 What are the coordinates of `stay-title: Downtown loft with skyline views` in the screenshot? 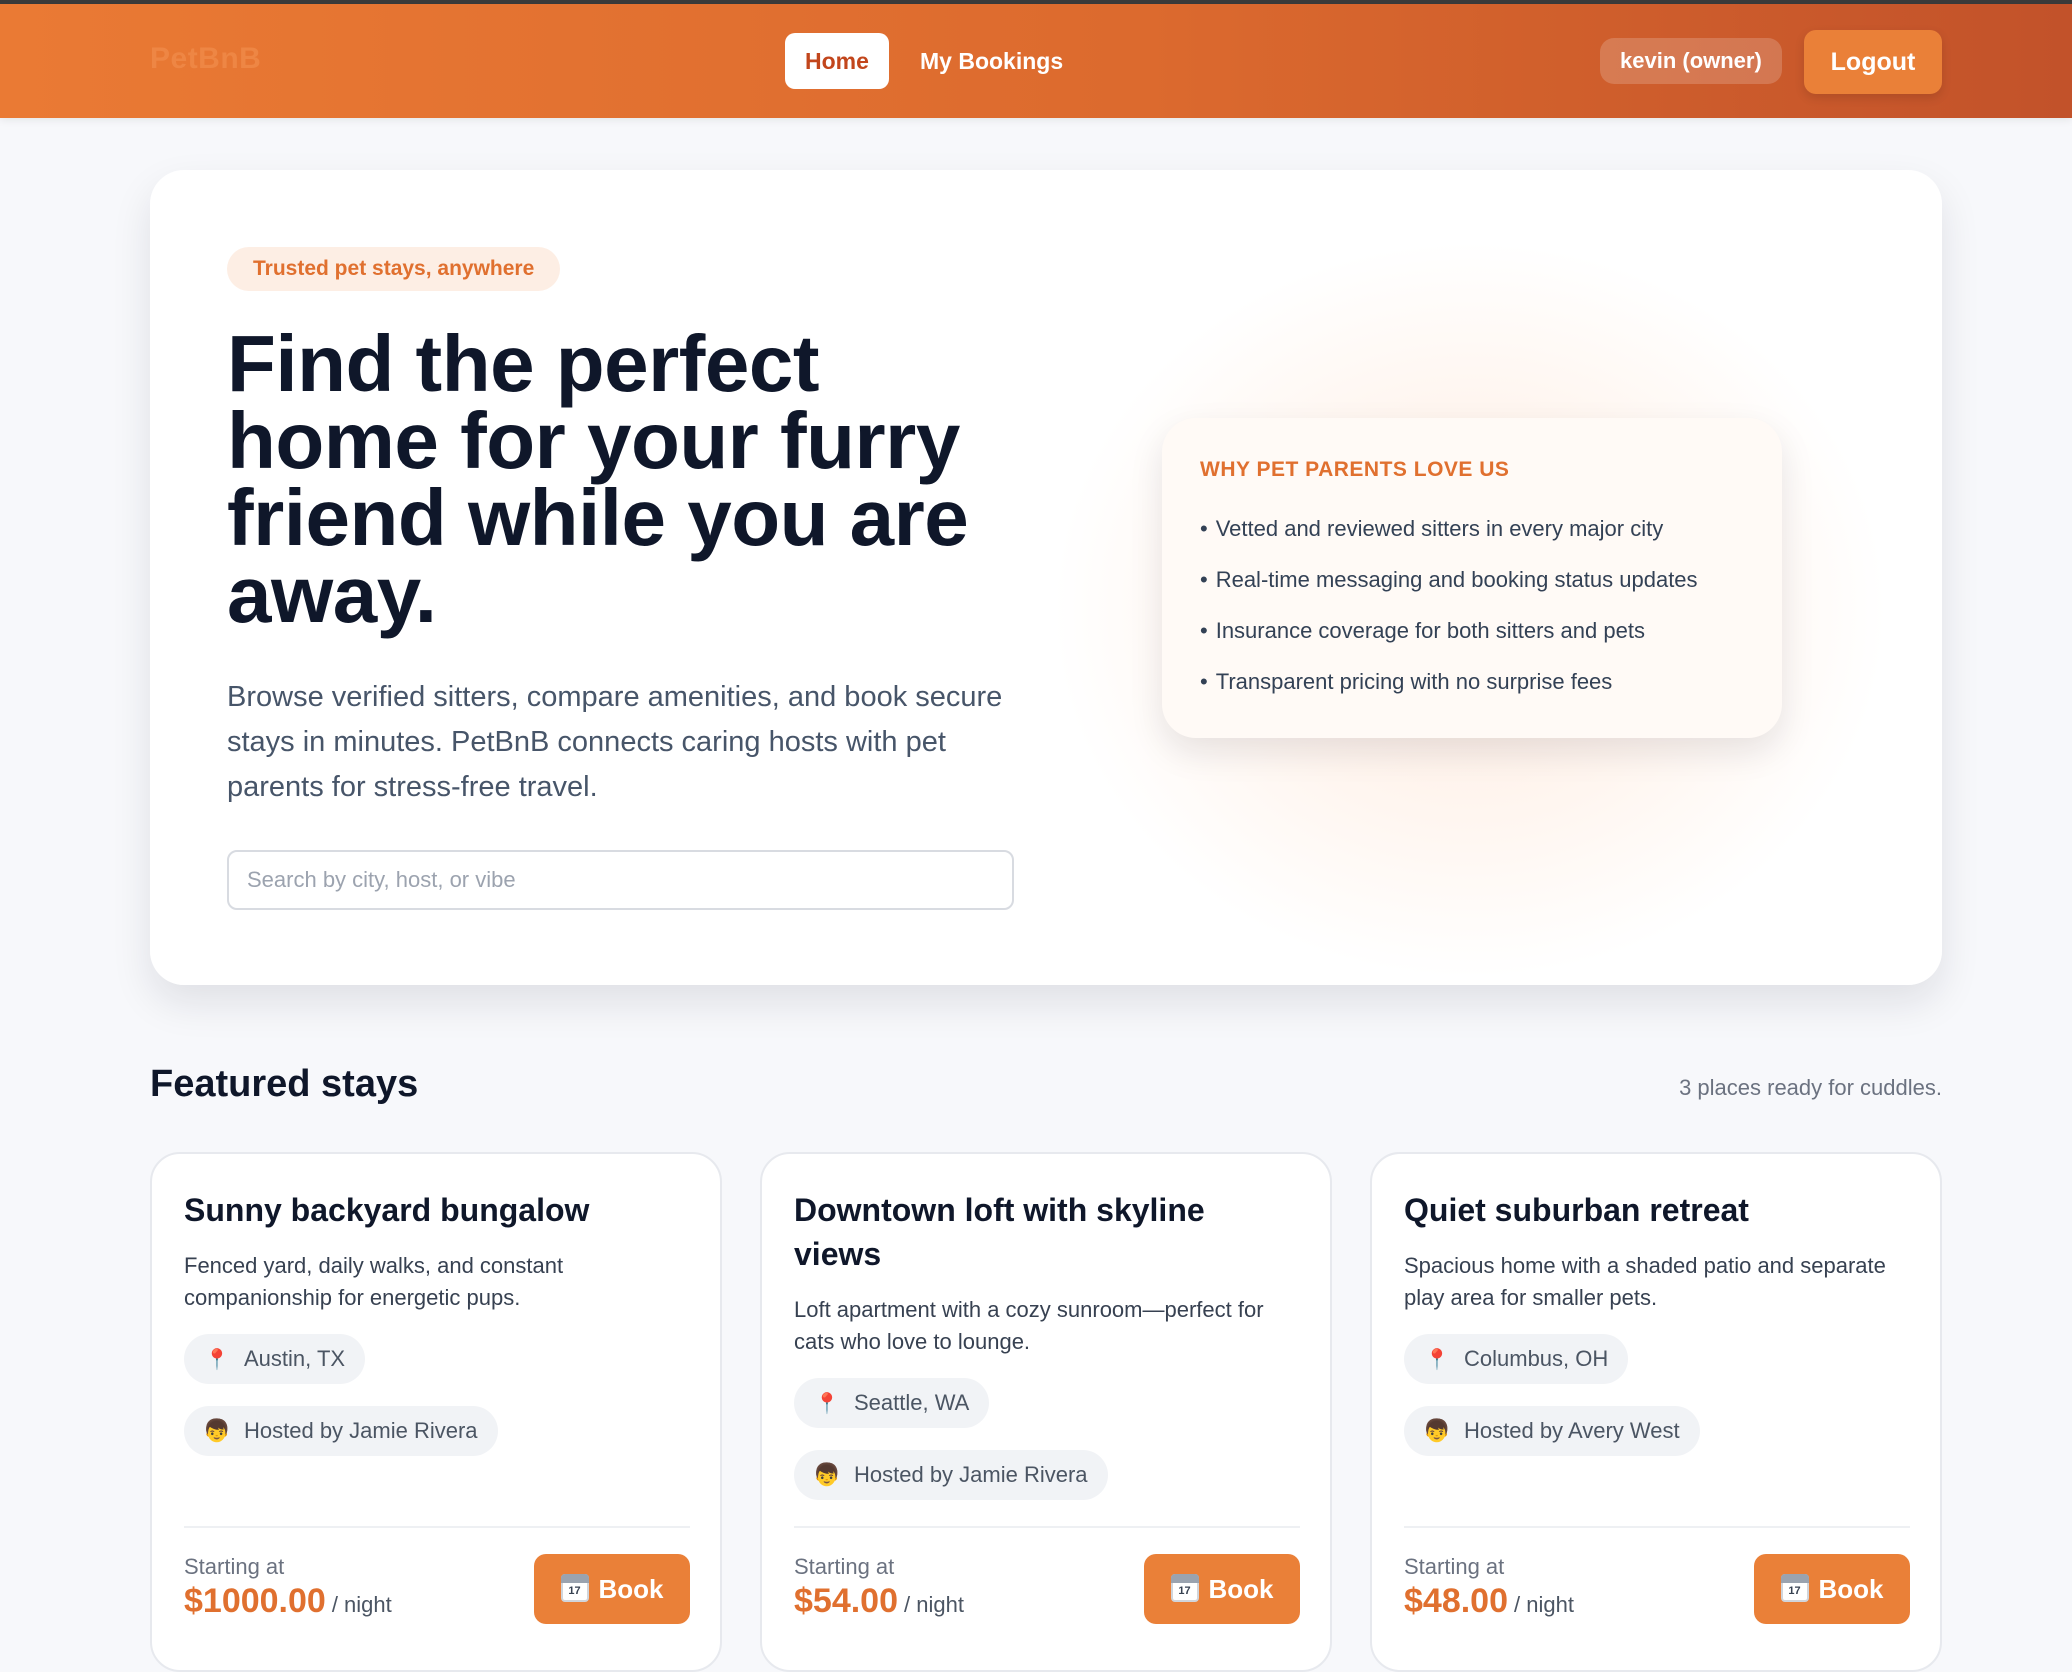 It's located at (1044, 1232).